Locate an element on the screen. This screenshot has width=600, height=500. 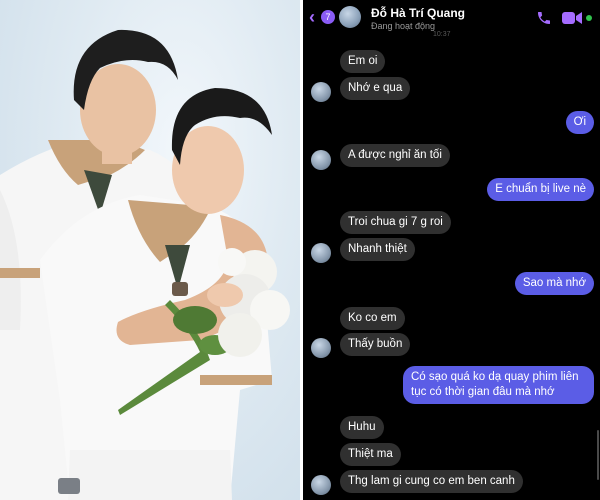
message-incoming: Thg lam gi cung co em ben canh is located at coordinates (431, 481).